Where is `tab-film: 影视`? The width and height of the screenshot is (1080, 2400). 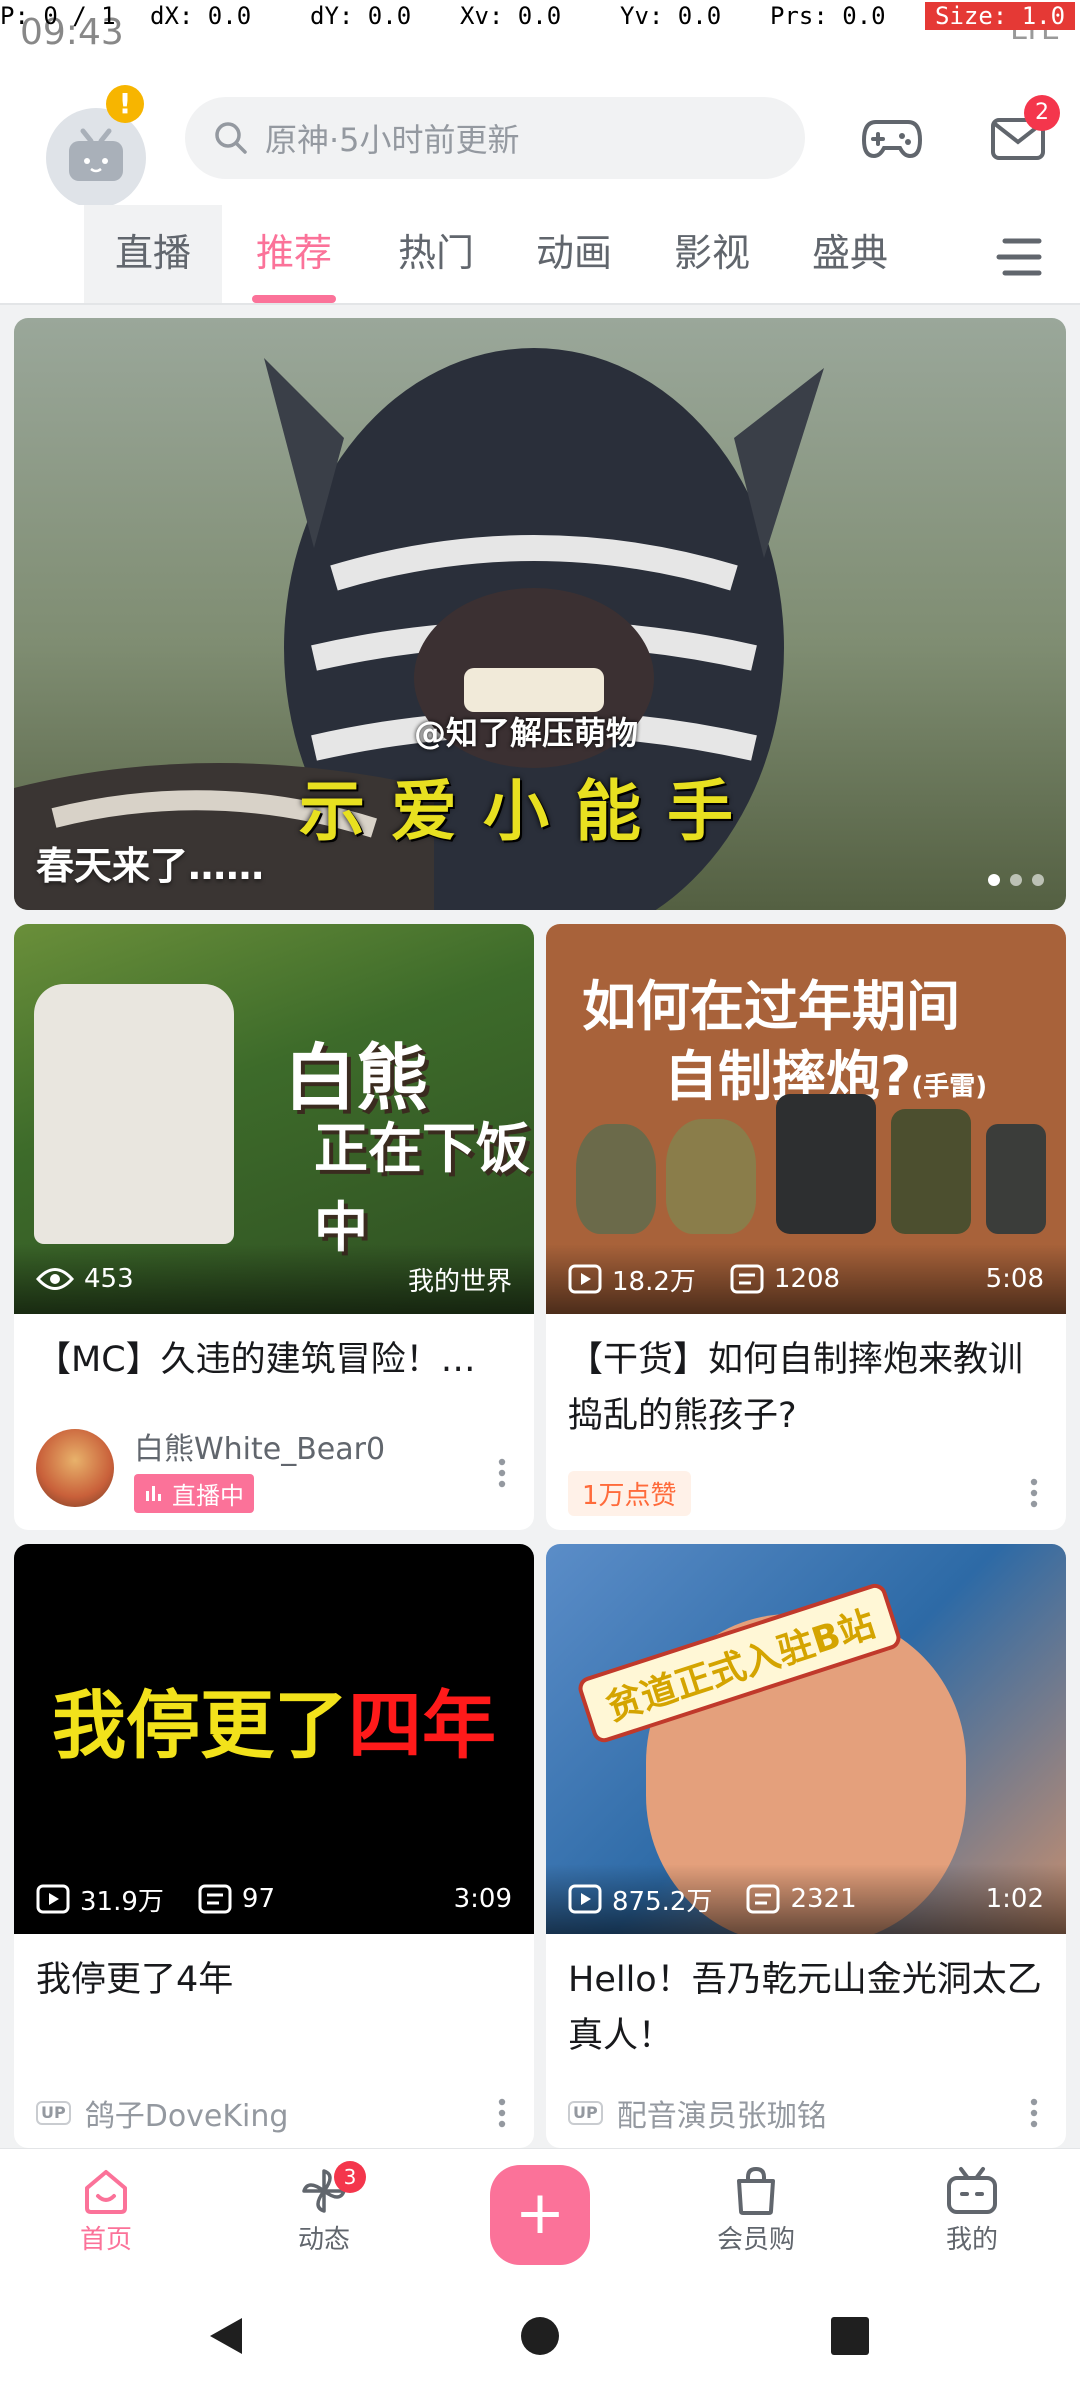 tab-film: 影视 is located at coordinates (712, 254).